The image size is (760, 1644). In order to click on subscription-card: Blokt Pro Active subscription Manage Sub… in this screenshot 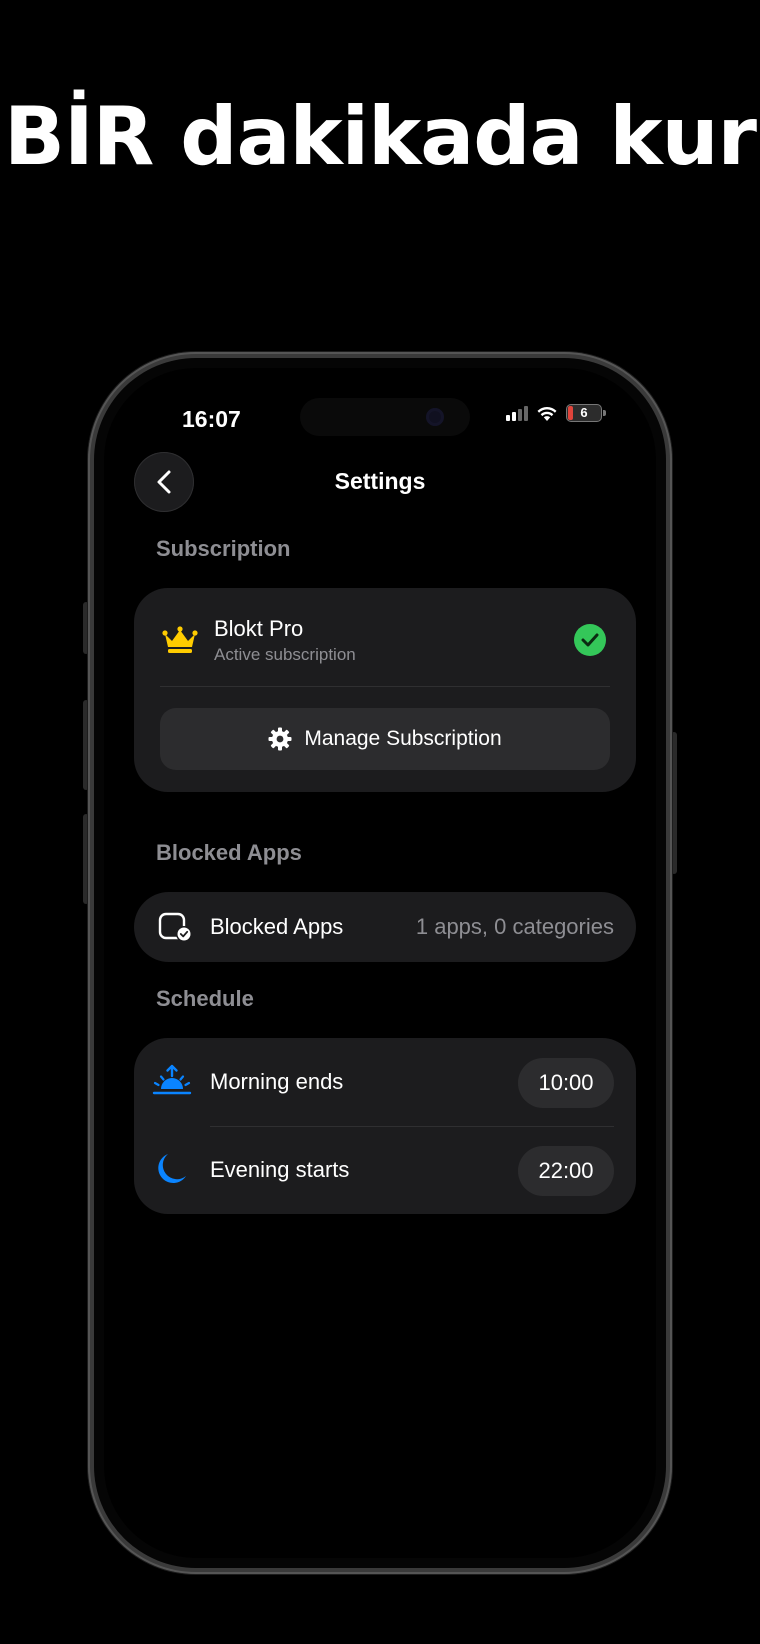, I will do `click(385, 690)`.